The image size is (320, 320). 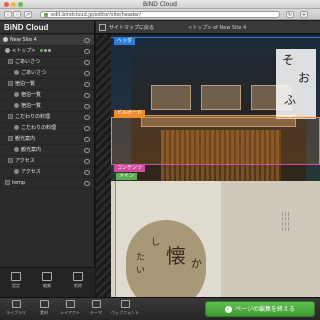 What do you see at coordinates (102, 27) in the screenshot?
I see `sitemap-icon` at bounding box center [102, 27].